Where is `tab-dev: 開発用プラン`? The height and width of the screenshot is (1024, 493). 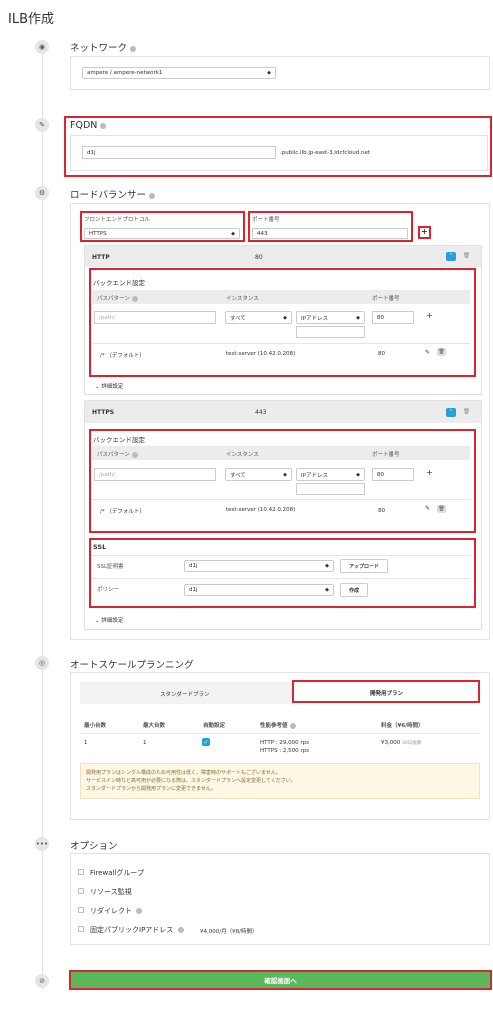
tab-dev: 開発用プラン is located at coordinates (386, 693).